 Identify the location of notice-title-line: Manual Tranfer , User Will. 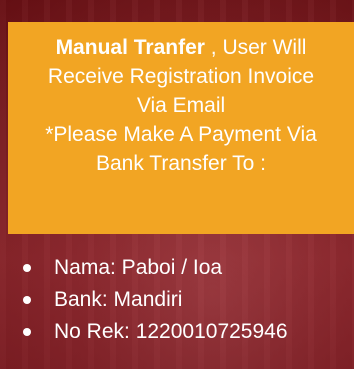
(181, 47).